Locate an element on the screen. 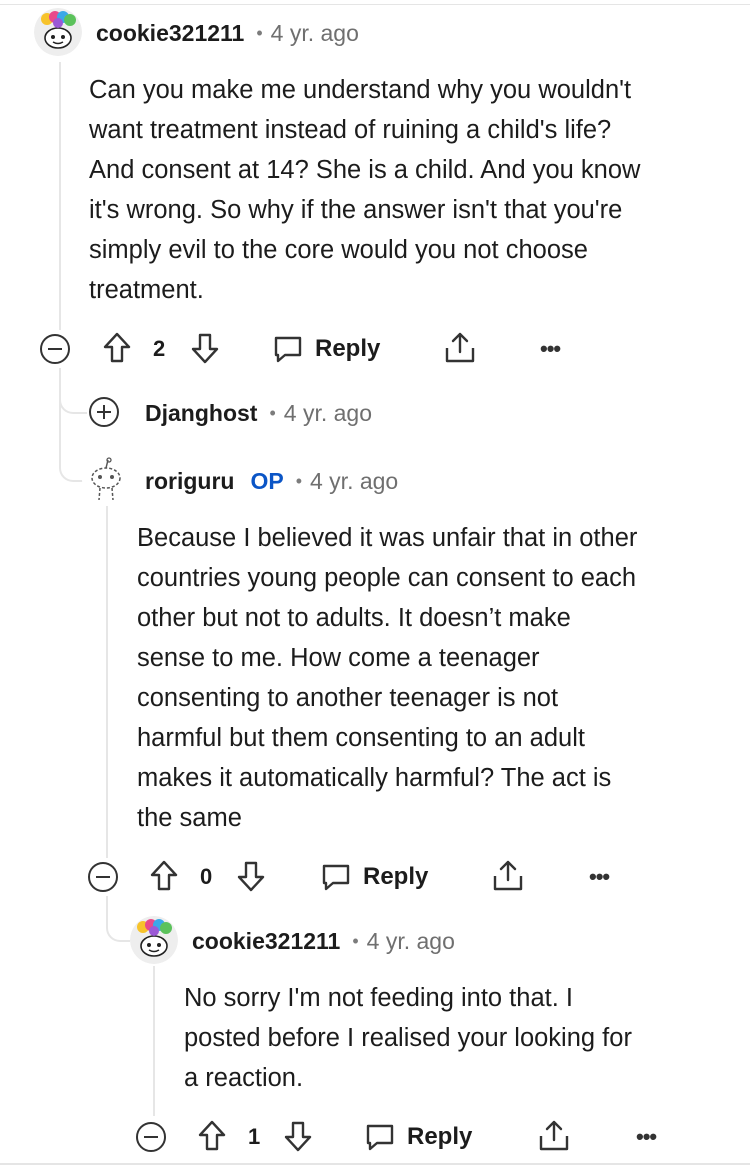 The height and width of the screenshot is (1168, 750). comment-meta: Djanghost • 4 yr. ago is located at coordinates (258, 413).